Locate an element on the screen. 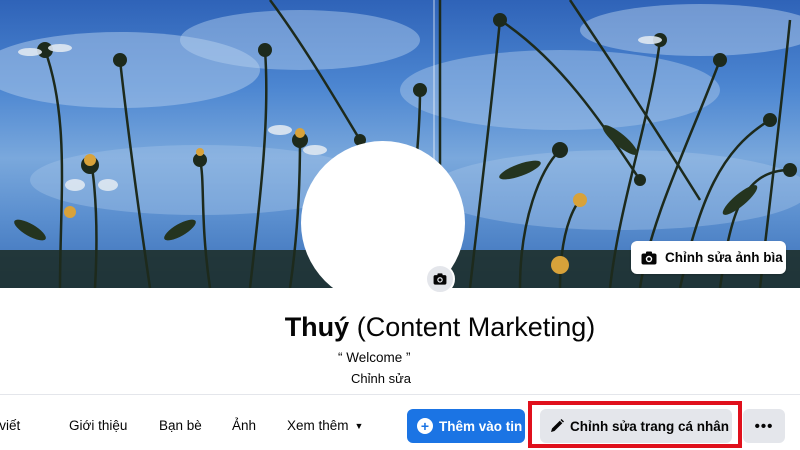  pencil-icon is located at coordinates (557, 425).